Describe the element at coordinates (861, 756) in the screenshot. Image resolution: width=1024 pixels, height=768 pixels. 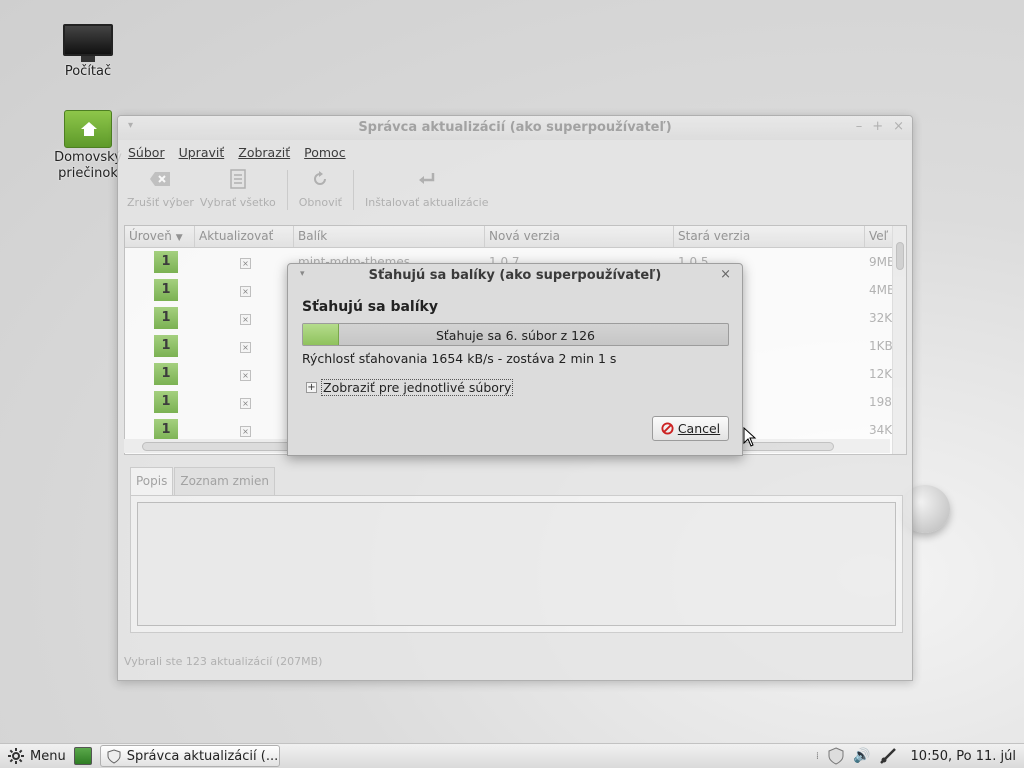
I see `volume-icon: 🔊` at that location.